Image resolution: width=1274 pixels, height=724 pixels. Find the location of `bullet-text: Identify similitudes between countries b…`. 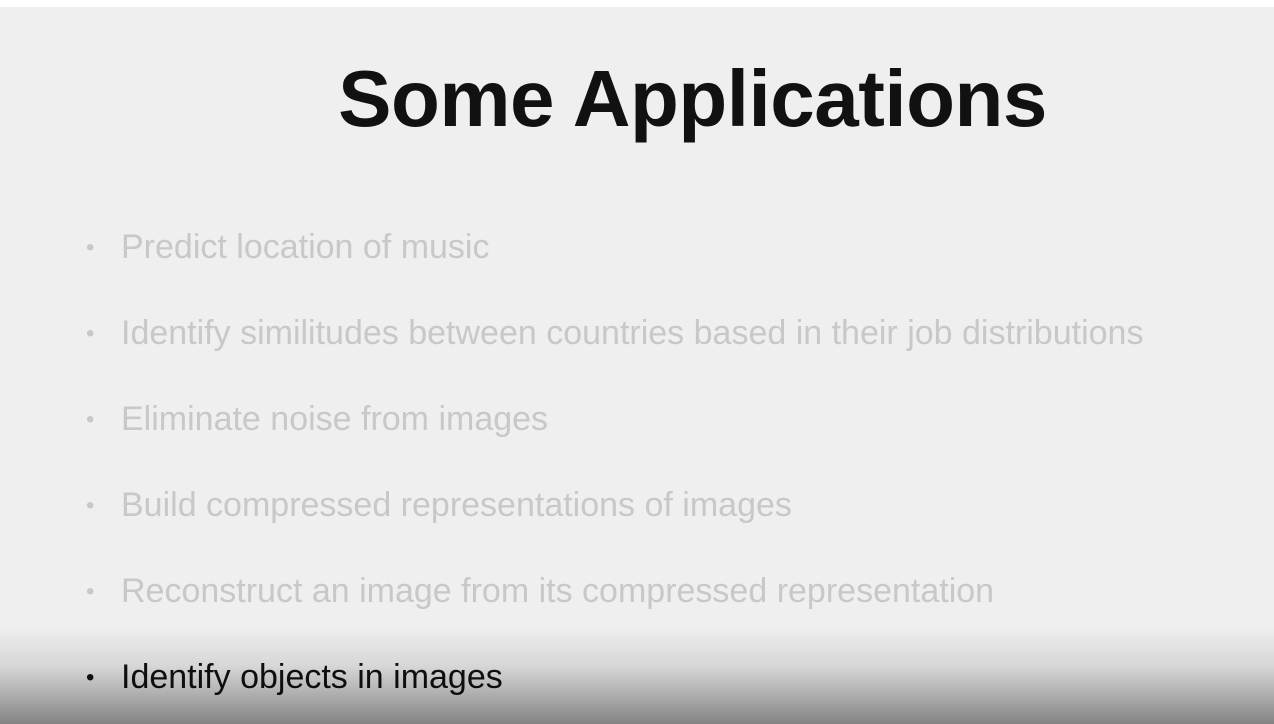

bullet-text: Identify similitudes between countries b… is located at coordinates (632, 333).